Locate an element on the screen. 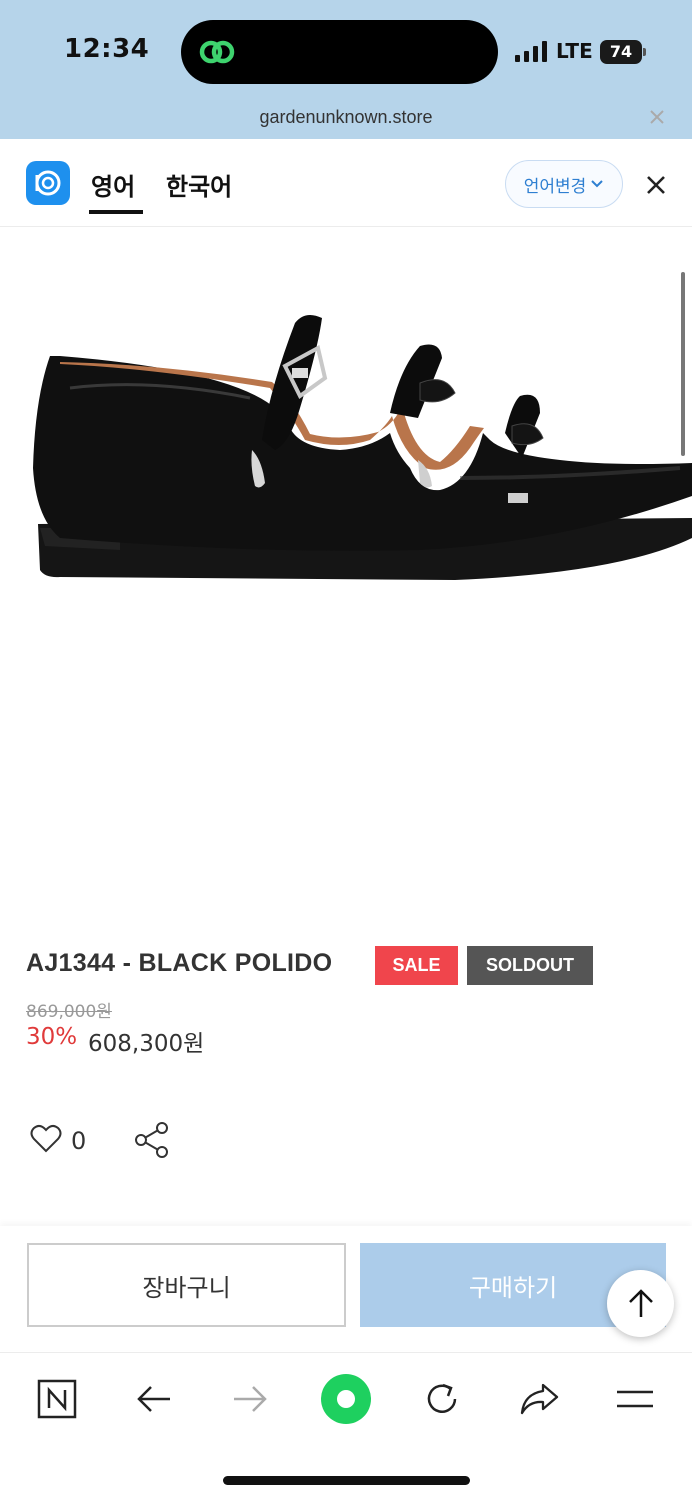  back-arrow-icon is located at coordinates (153, 1399).